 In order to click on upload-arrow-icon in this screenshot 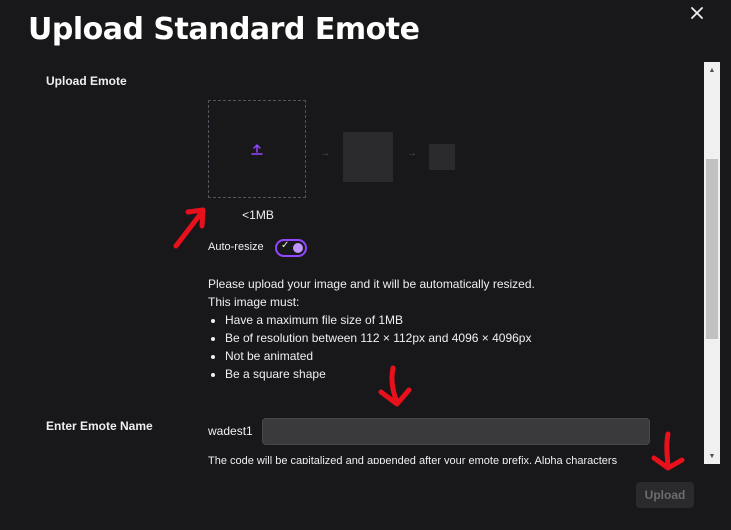, I will do `click(257, 149)`.